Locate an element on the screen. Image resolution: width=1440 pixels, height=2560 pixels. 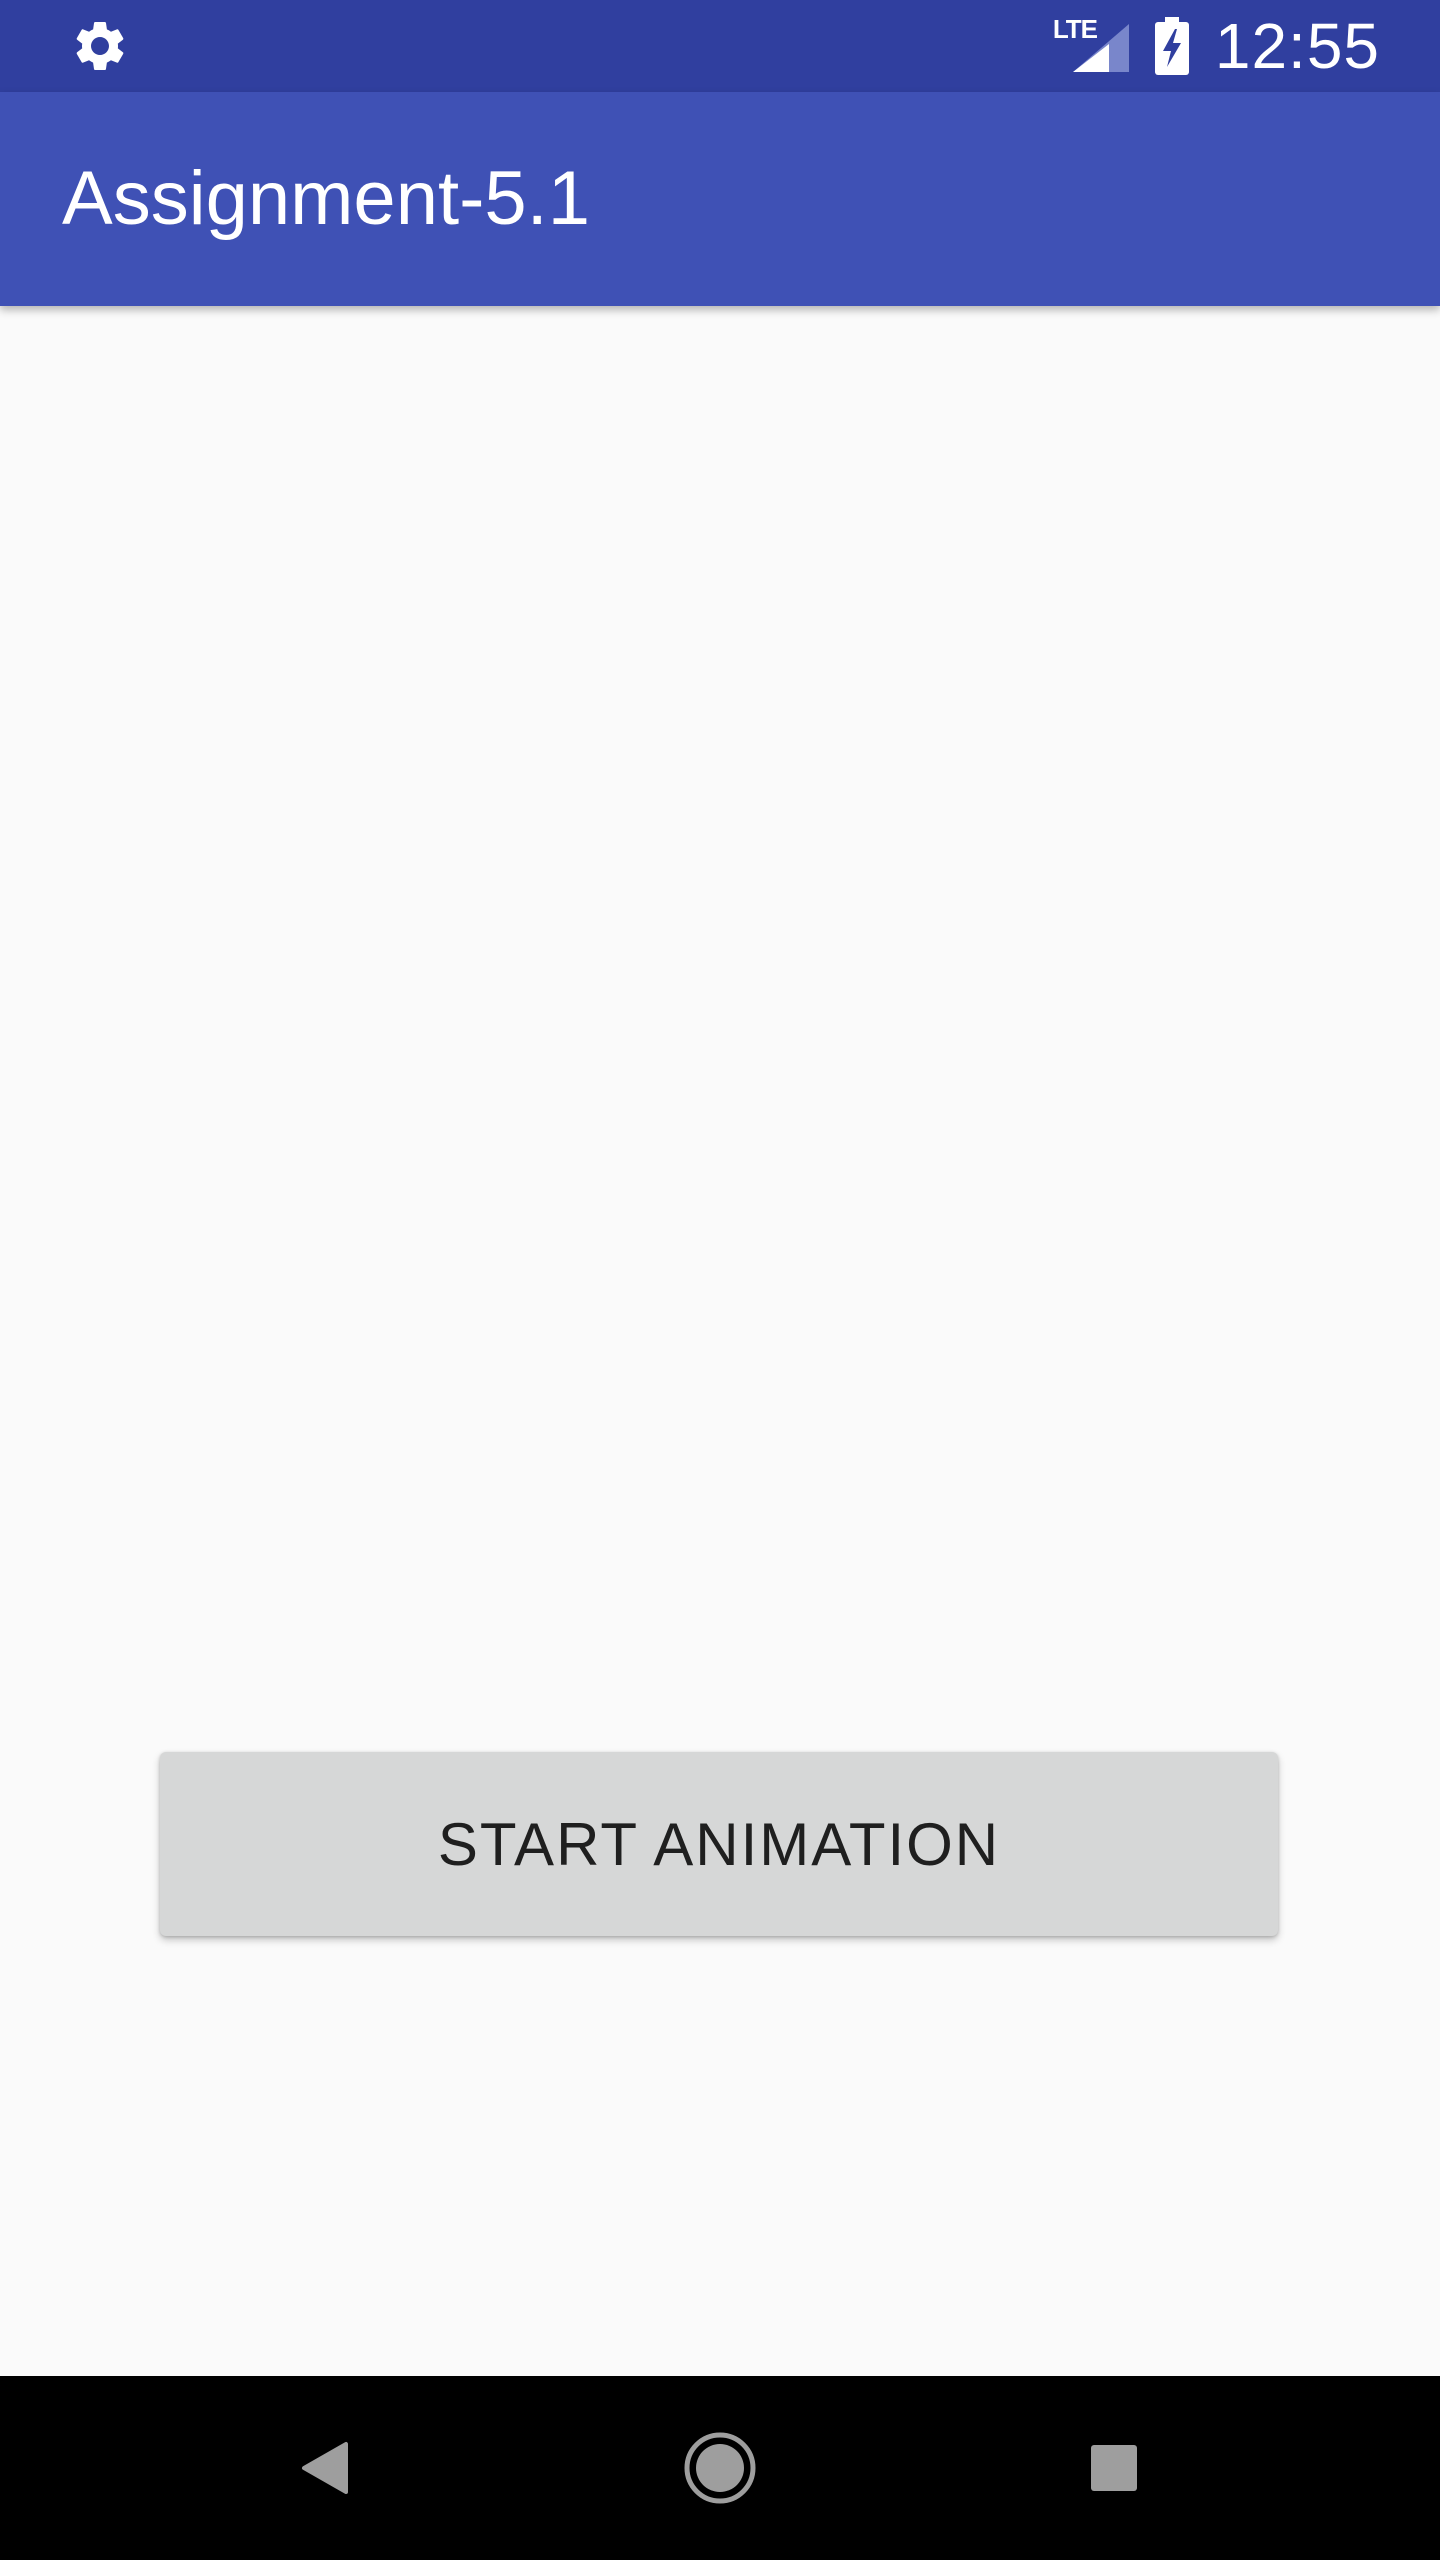
recents-square-icon is located at coordinates (1114, 2468).